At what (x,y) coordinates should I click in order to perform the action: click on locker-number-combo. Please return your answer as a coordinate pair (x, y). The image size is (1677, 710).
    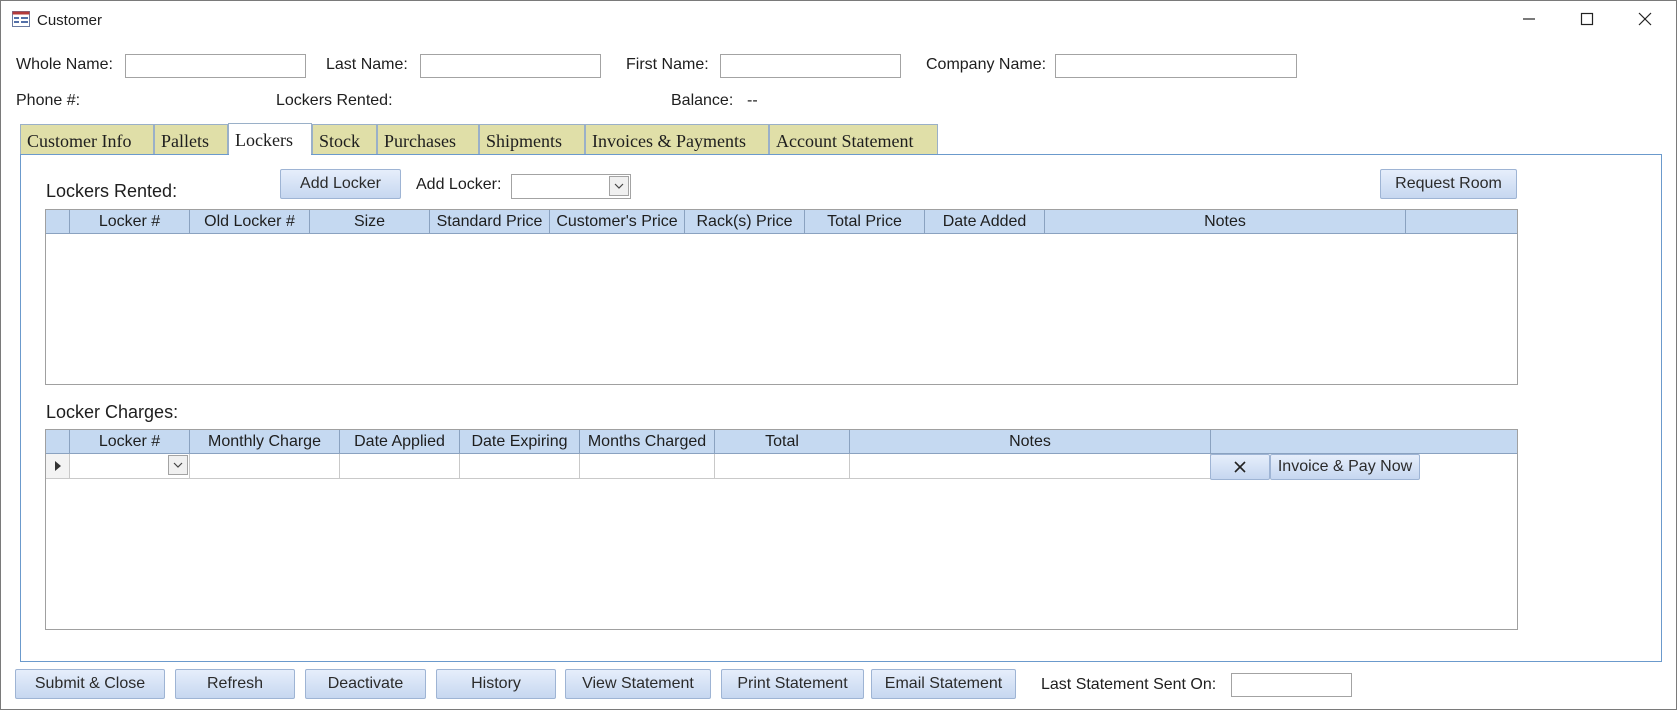
    Looking at the image, I should click on (130, 466).